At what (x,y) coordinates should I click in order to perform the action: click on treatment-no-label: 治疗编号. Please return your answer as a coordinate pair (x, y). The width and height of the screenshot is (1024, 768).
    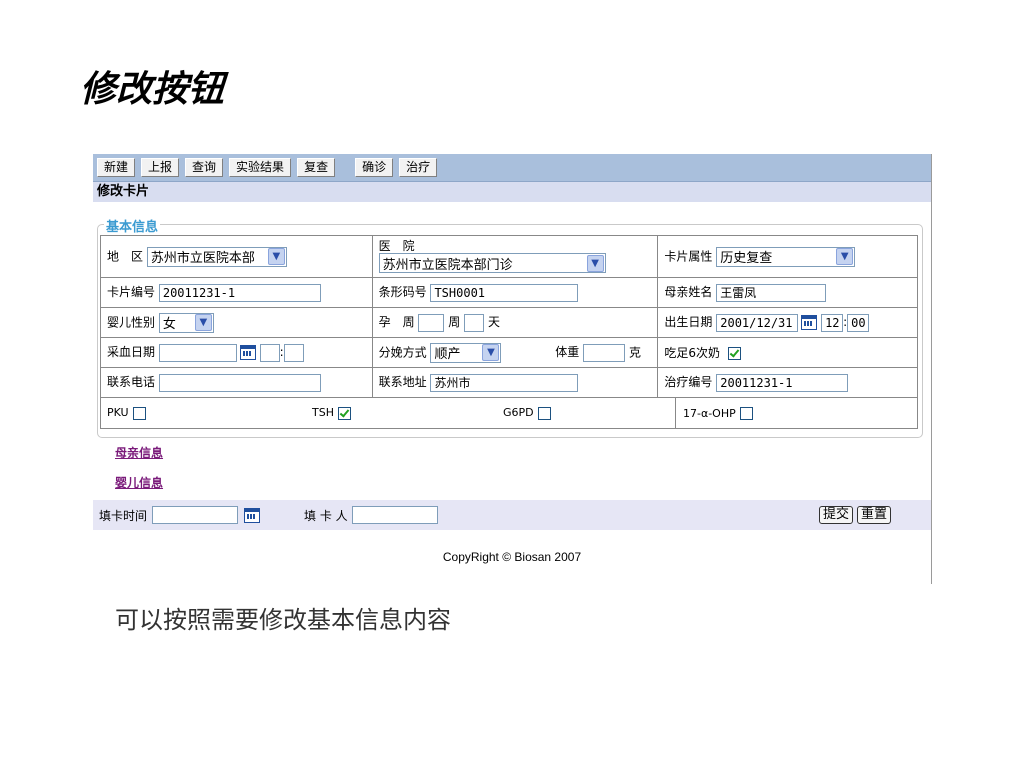
    Looking at the image, I should click on (688, 382).